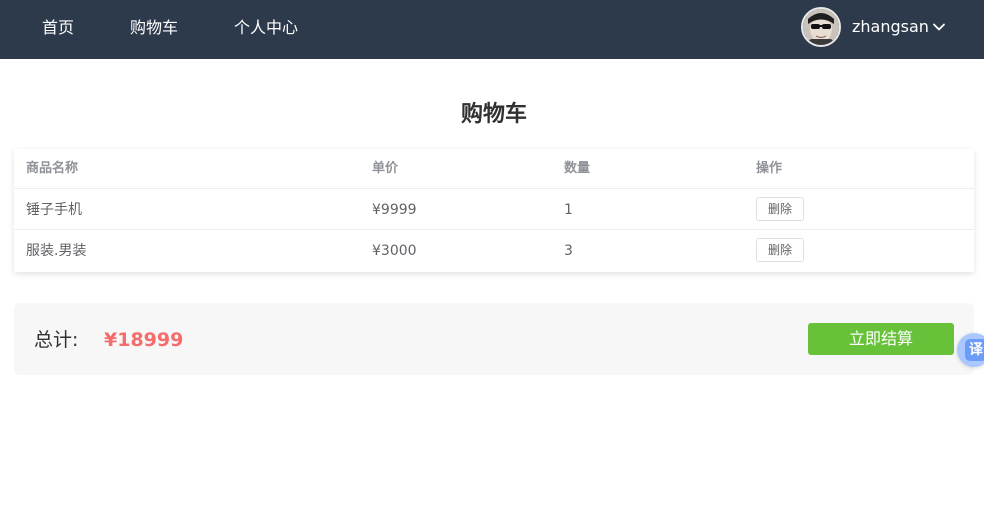  Describe the element at coordinates (385, 168) in the screenshot. I see `column-header-price: 单价` at that location.